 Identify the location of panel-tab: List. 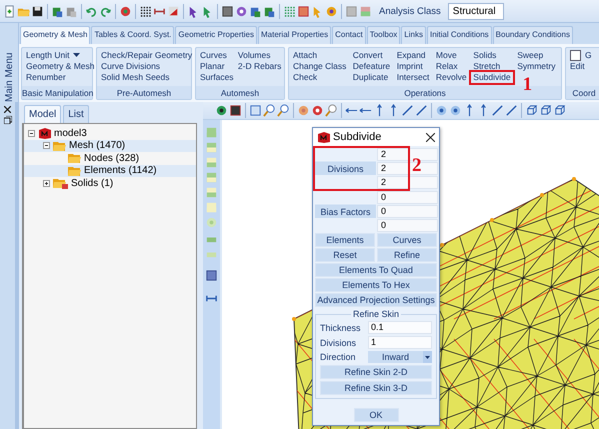
(76, 114).